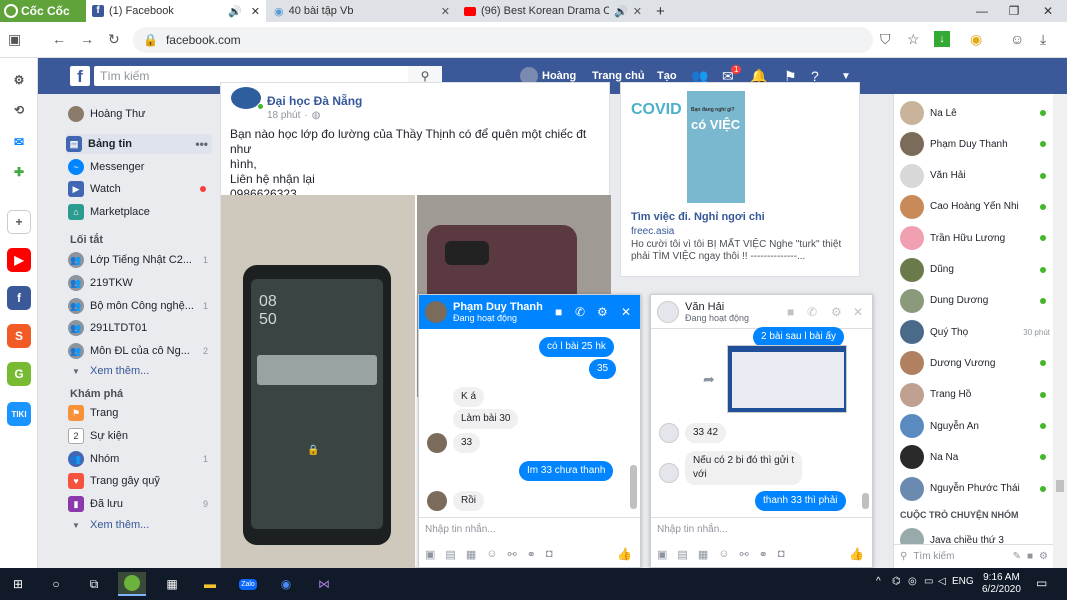 This screenshot has height=600, width=1067. What do you see at coordinates (176, 11) in the screenshot?
I see `tab-facebook: f (1) Facebook 🔊 ✕` at bounding box center [176, 11].